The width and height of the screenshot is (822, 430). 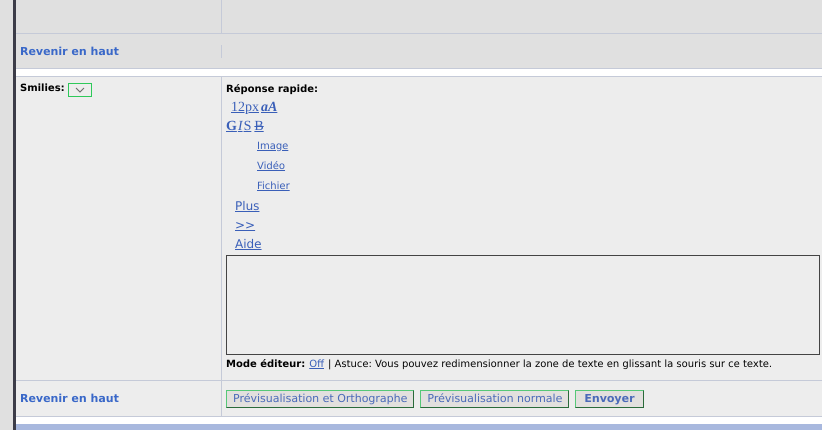 I want to click on font-size-link: 12px, so click(x=245, y=108).